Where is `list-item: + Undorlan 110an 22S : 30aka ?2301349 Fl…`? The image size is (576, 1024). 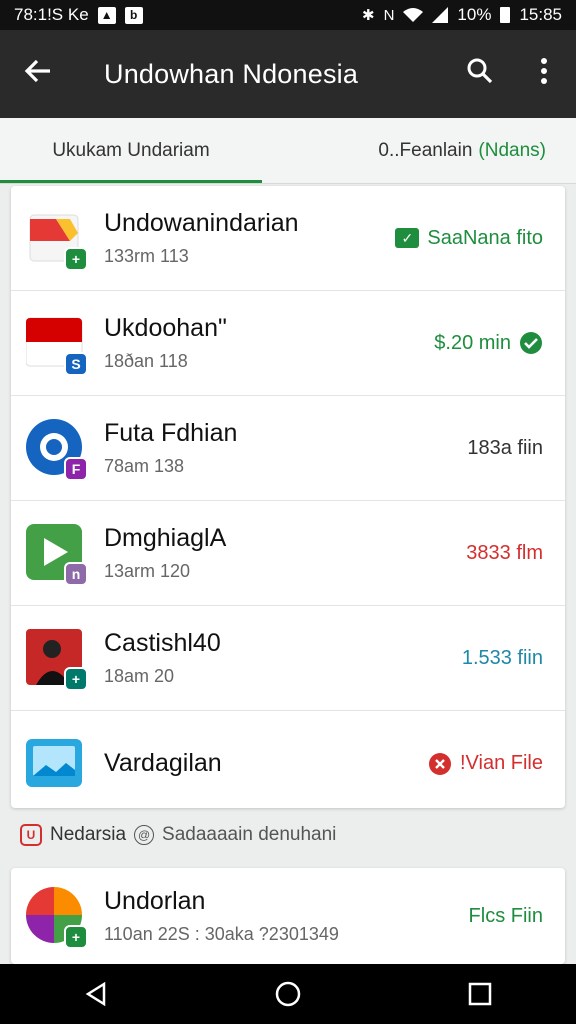 list-item: + Undorlan 110an 22S : 30aka ?2301349 Fl… is located at coordinates (288, 916).